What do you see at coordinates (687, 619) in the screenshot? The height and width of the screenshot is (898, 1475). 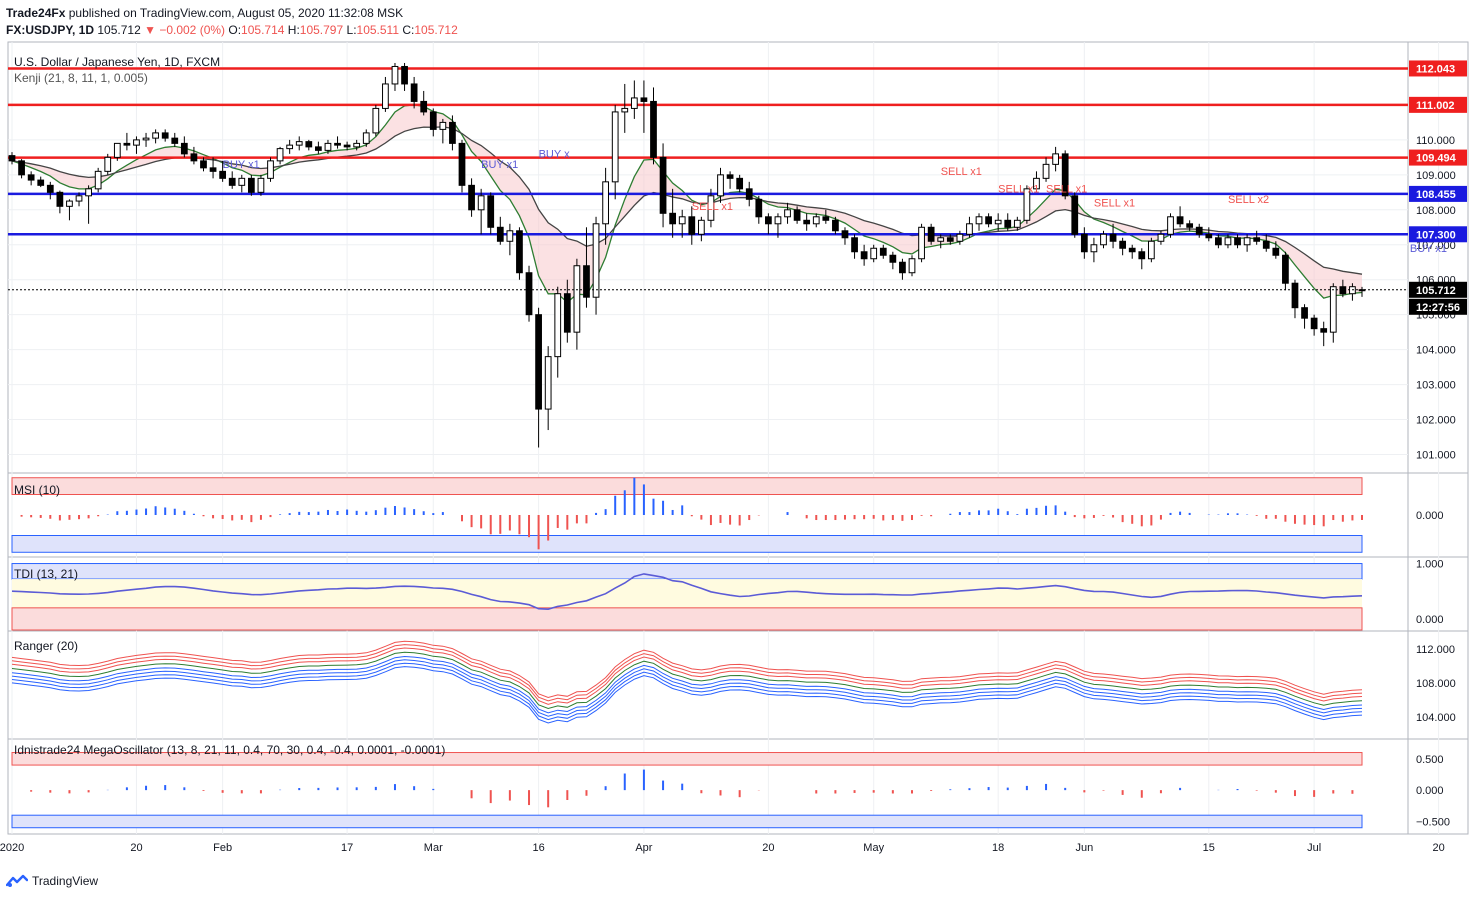 I see `tdi-lower-zone` at bounding box center [687, 619].